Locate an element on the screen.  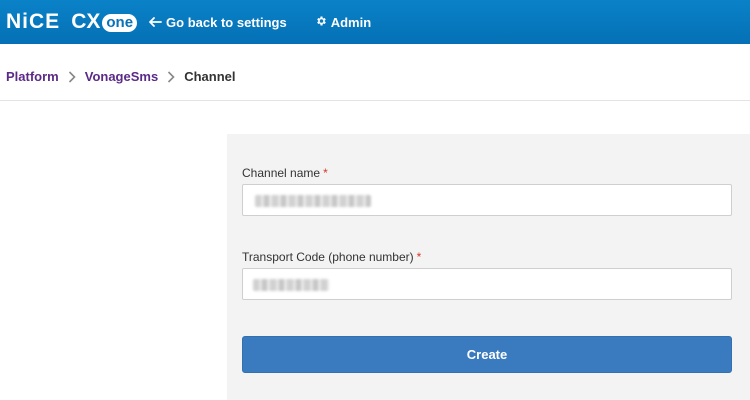
create-button: Create is located at coordinates (487, 354).